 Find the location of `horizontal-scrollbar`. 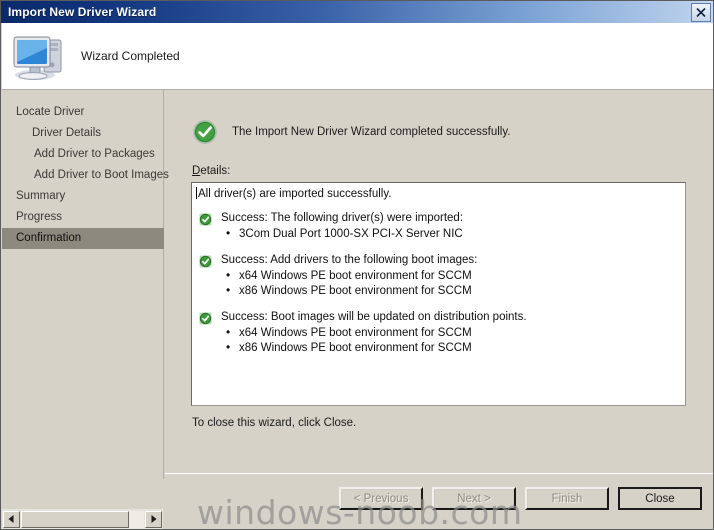

horizontal-scrollbar is located at coordinates (82, 519).